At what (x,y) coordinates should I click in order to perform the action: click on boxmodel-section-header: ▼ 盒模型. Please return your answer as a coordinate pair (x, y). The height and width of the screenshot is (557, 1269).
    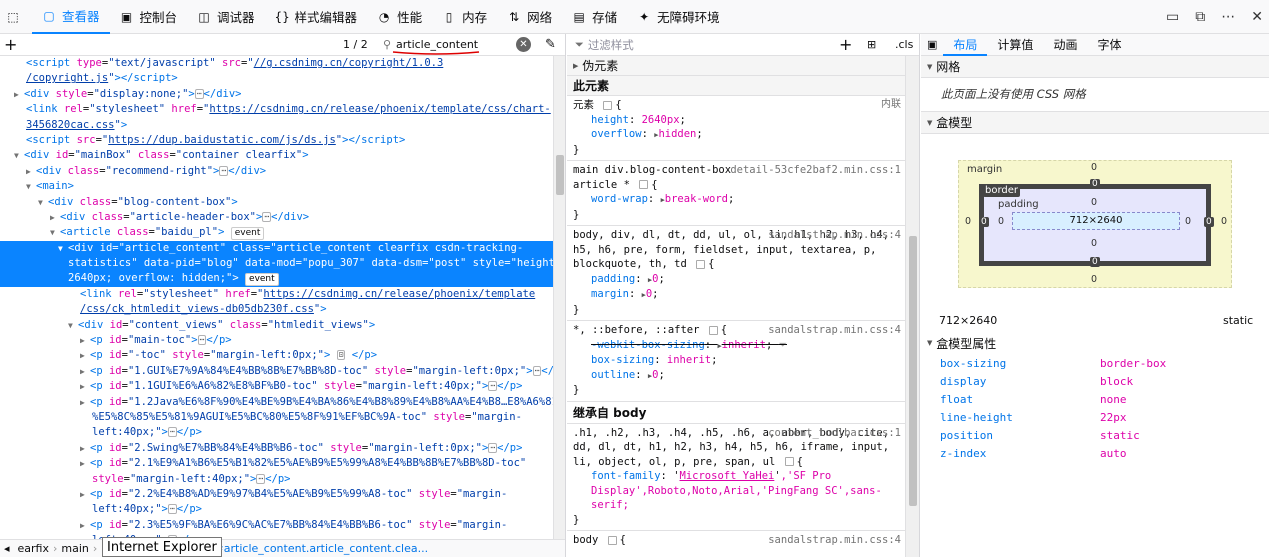
    Looking at the image, I should click on (1095, 123).